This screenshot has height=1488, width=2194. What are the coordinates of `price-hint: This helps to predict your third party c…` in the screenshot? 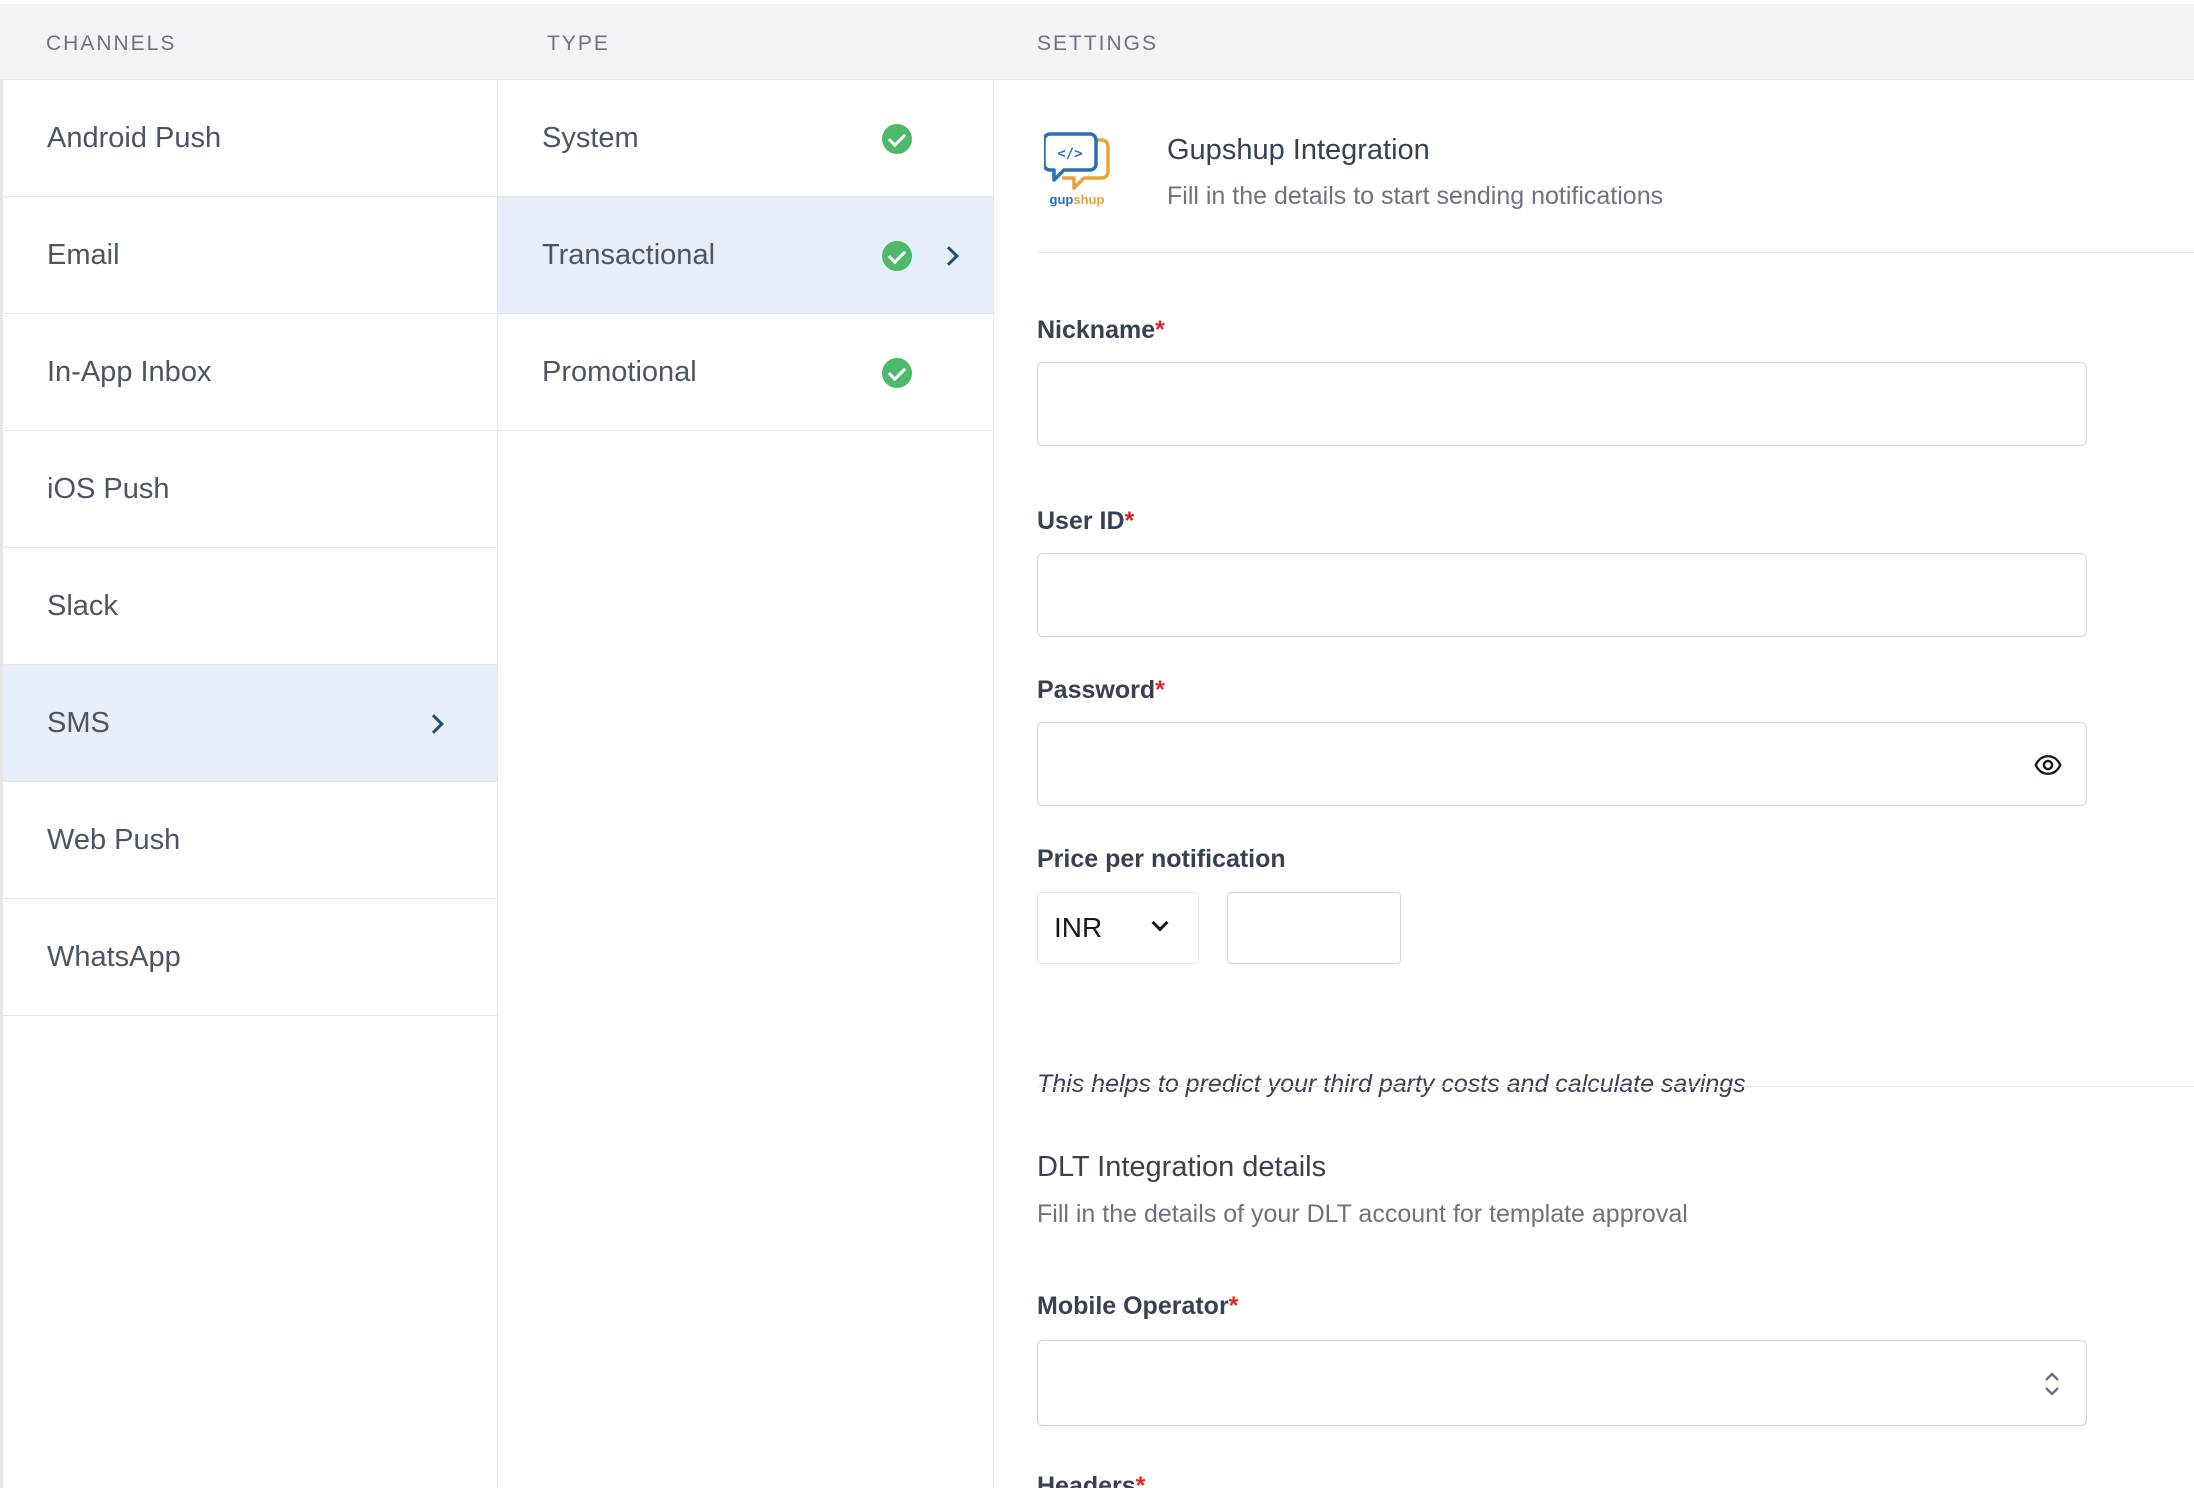 It's located at (1391, 1084).